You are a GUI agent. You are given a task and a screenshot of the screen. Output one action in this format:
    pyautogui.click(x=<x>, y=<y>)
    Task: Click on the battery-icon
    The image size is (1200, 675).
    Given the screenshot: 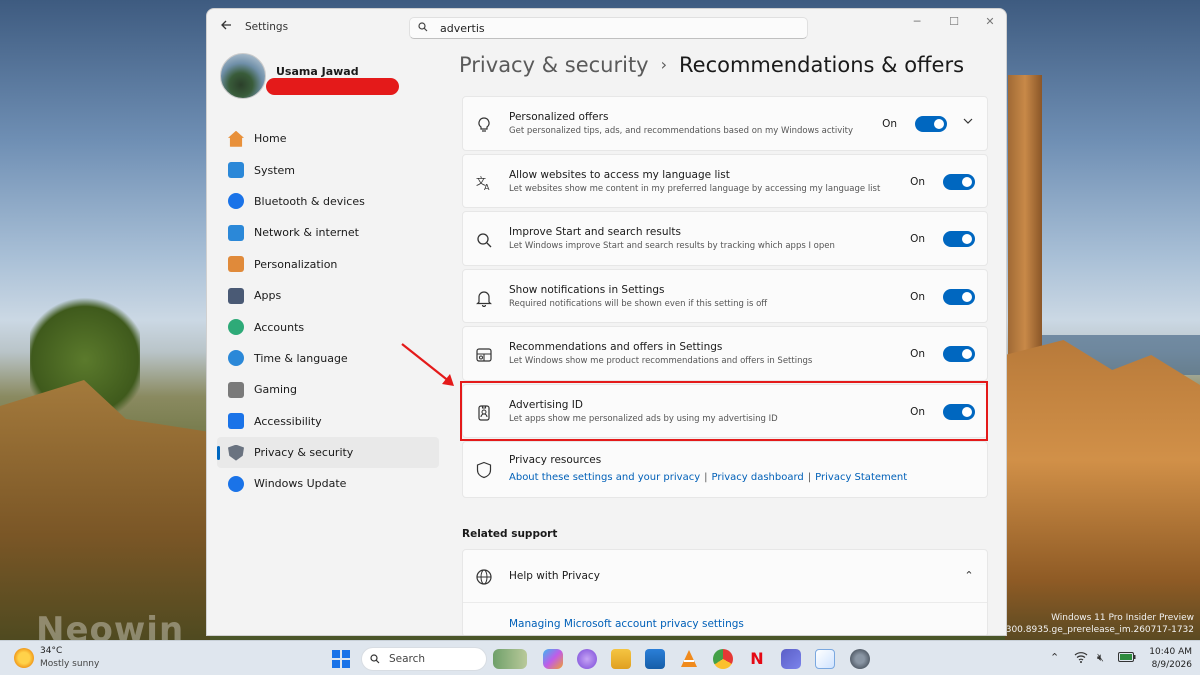 What is the action you would take?
    pyautogui.click(x=1127, y=658)
    